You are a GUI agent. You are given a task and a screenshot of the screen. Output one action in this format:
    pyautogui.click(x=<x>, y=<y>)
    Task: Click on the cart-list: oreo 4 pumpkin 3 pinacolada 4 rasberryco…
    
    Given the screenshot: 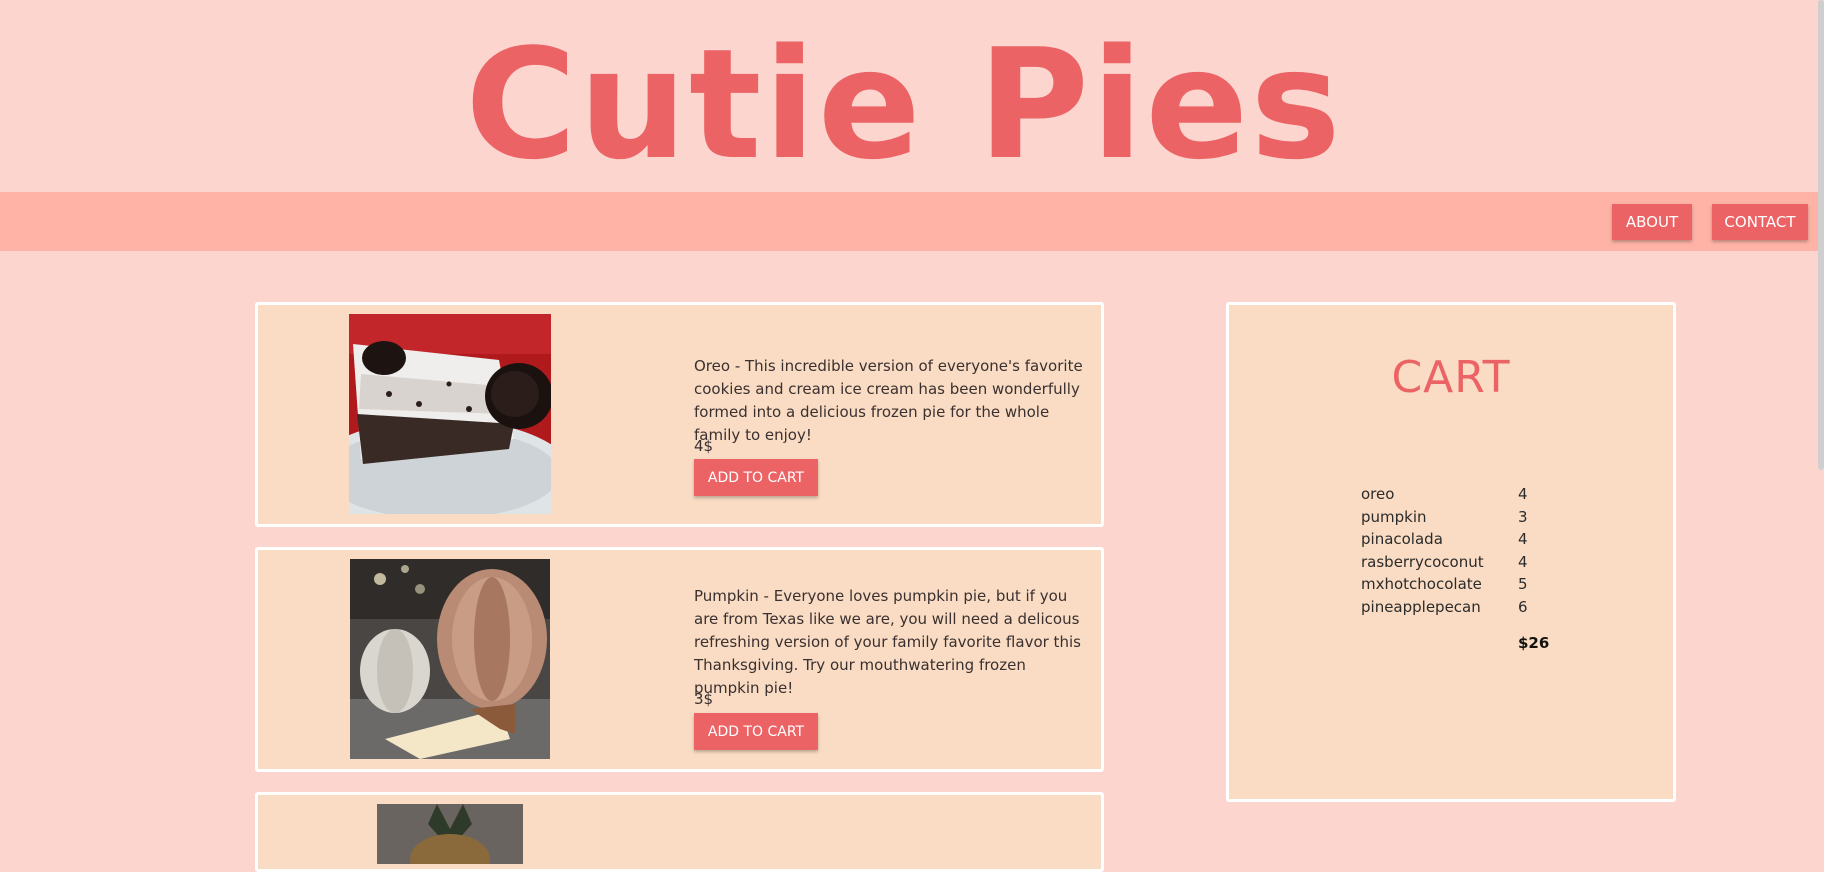 What is the action you would take?
    pyautogui.click(x=1461, y=553)
    